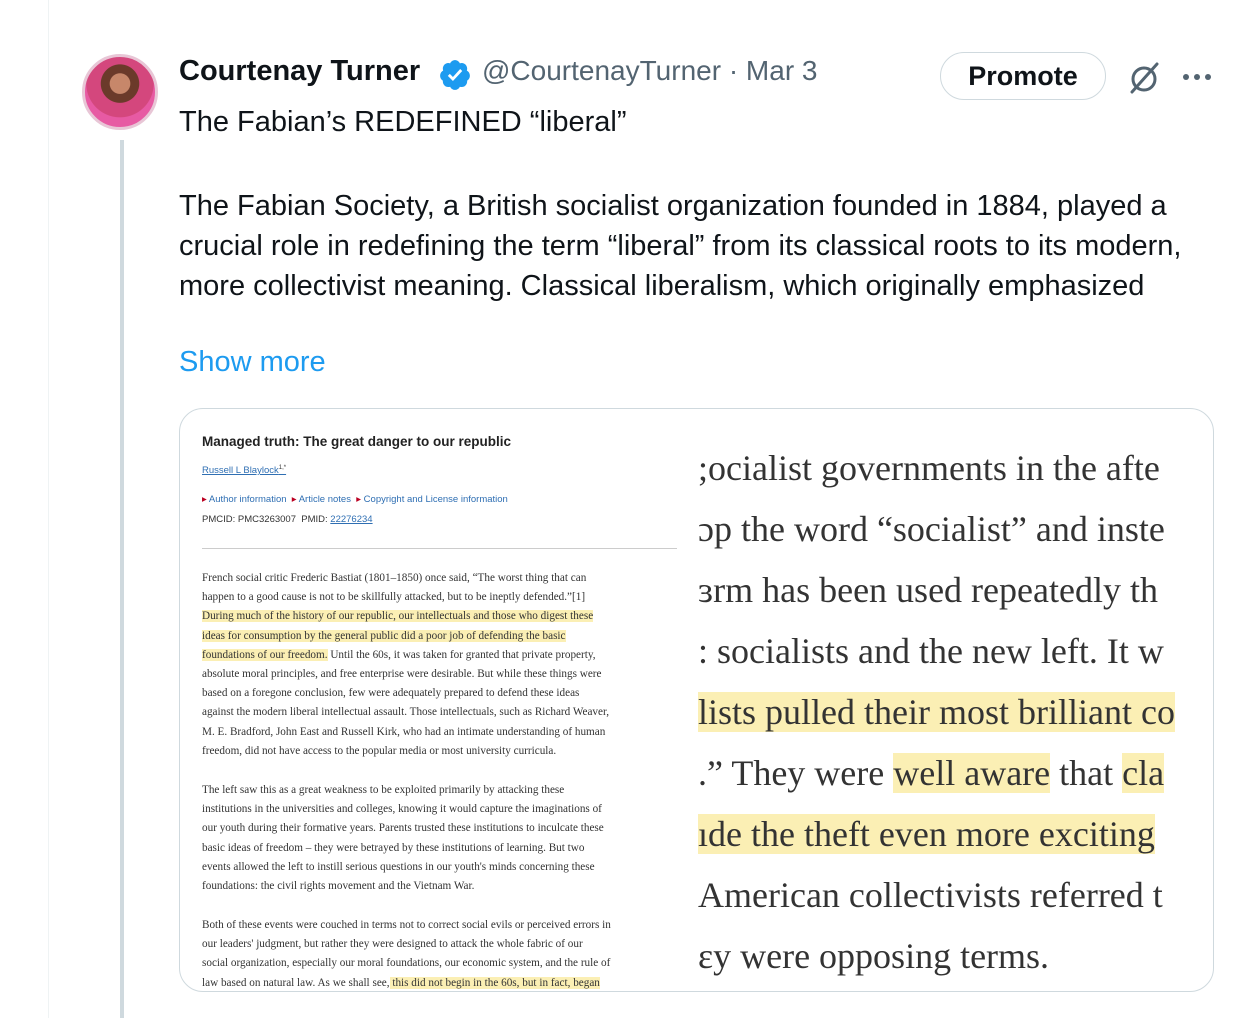 The height and width of the screenshot is (1018, 1236). Describe the element at coordinates (1023, 76) in the screenshot. I see `promote-button: Promote` at that location.